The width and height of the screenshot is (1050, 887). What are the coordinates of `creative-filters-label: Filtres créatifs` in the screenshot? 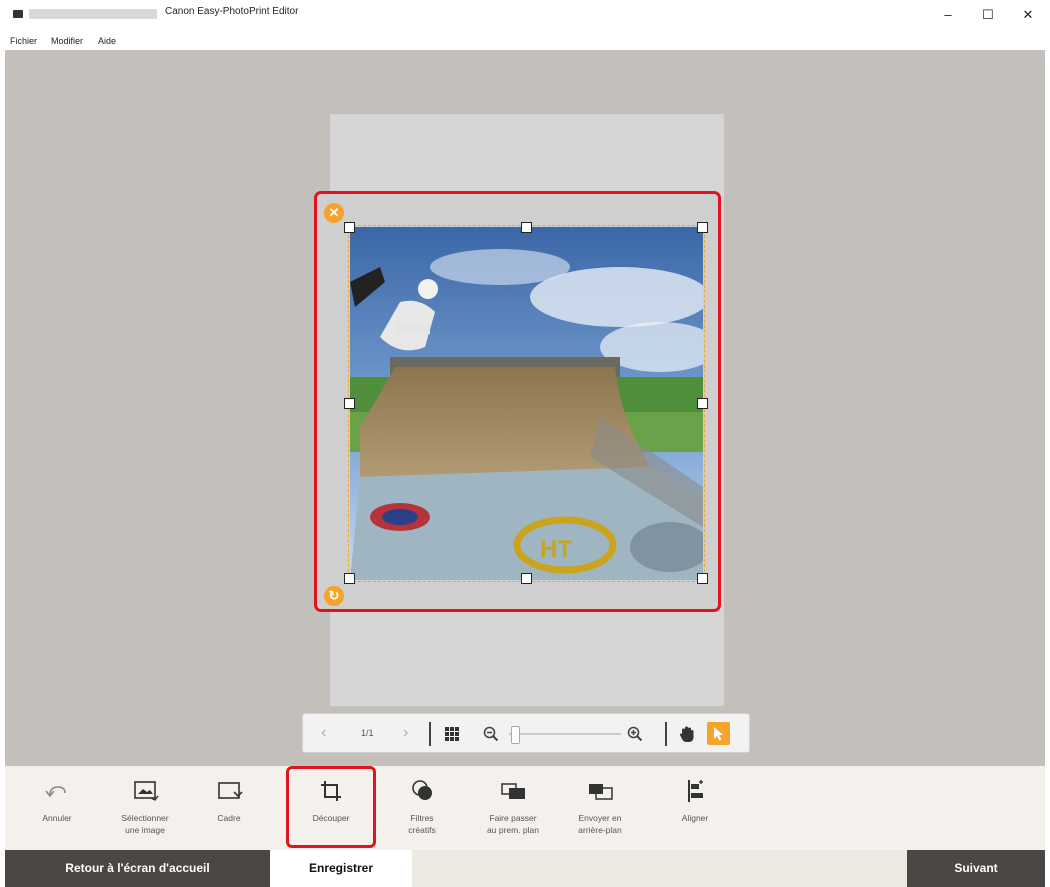 It's located at (422, 824).